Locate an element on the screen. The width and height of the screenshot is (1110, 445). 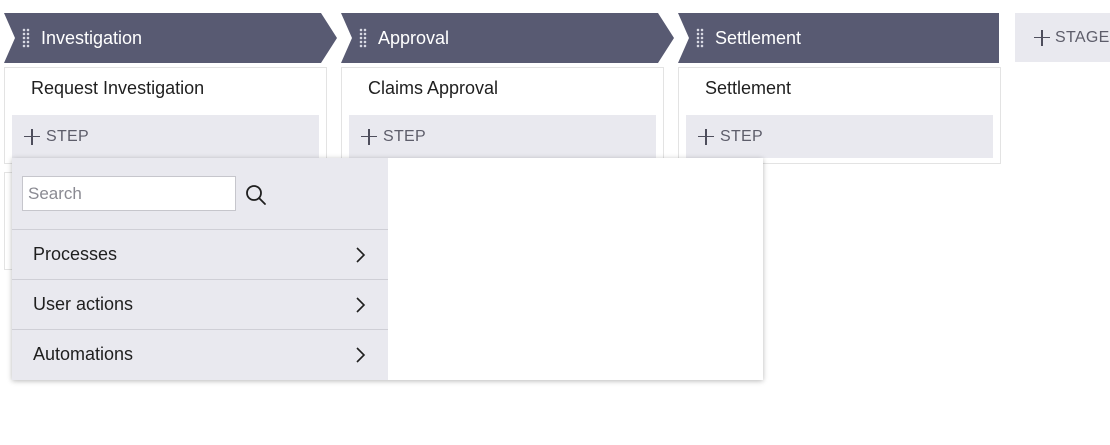
search-row is located at coordinates (200, 193).